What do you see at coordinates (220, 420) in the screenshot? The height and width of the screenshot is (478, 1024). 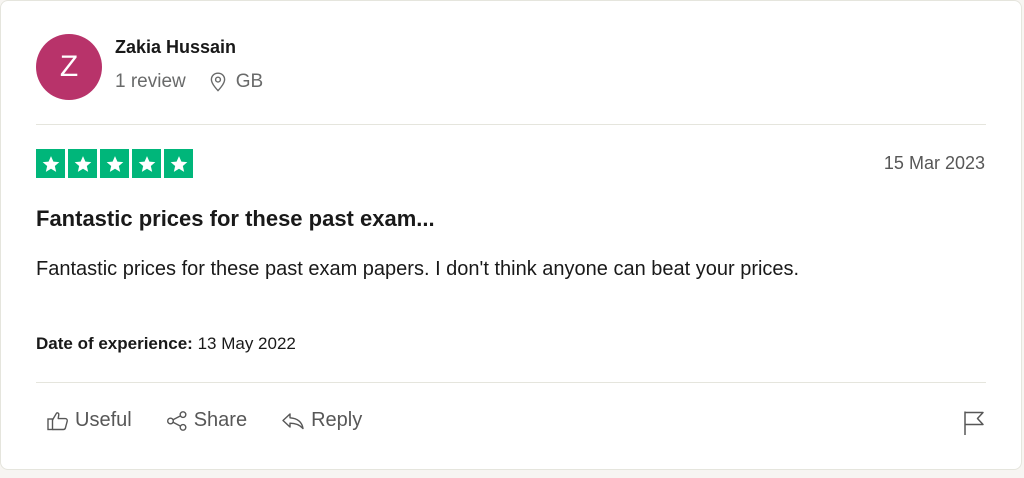 I see `share-label: Share` at bounding box center [220, 420].